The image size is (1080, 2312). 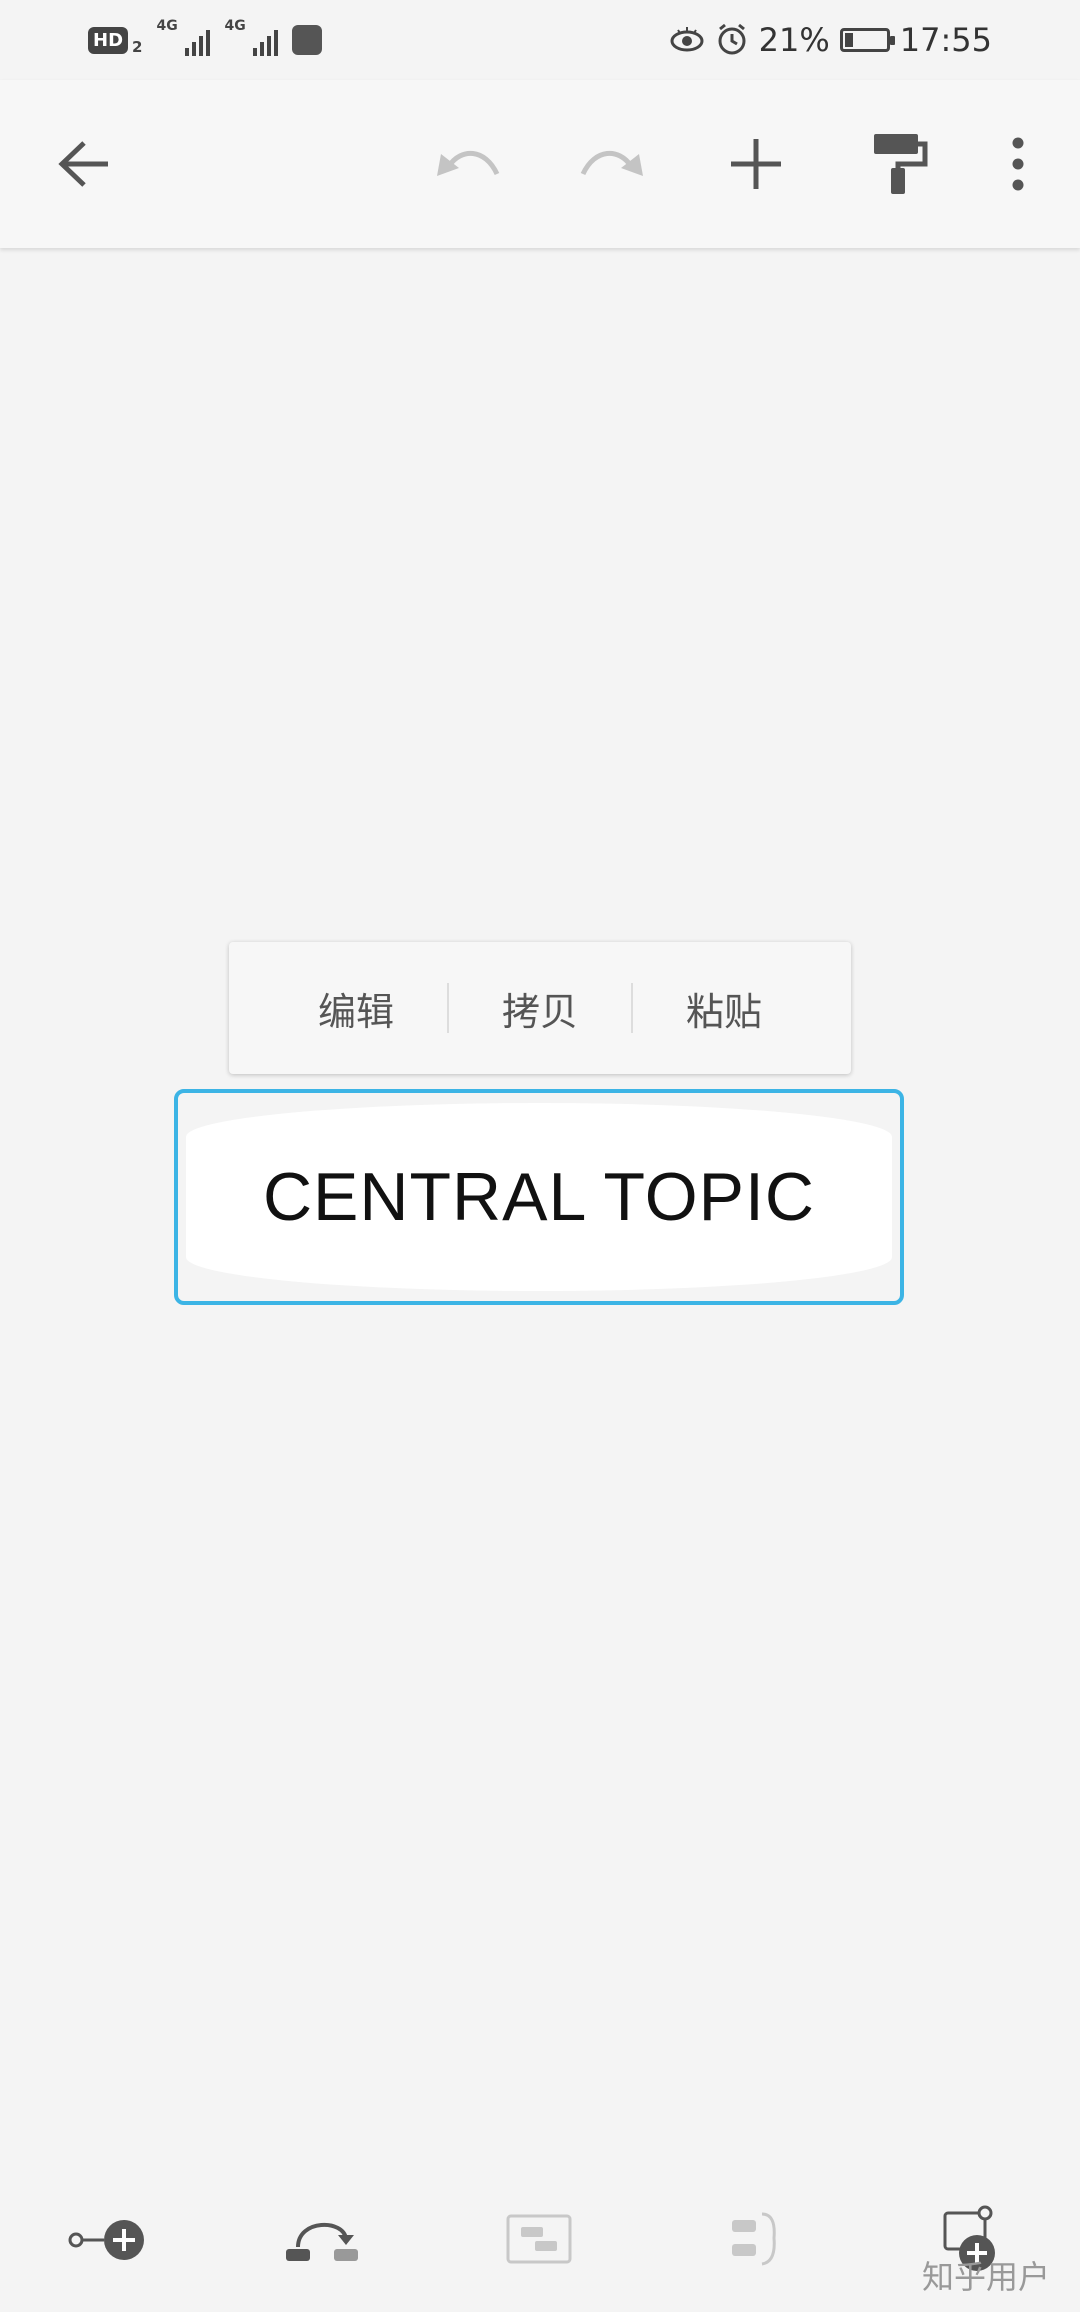 What do you see at coordinates (540, 164) in the screenshot?
I see `app-toolbar` at bounding box center [540, 164].